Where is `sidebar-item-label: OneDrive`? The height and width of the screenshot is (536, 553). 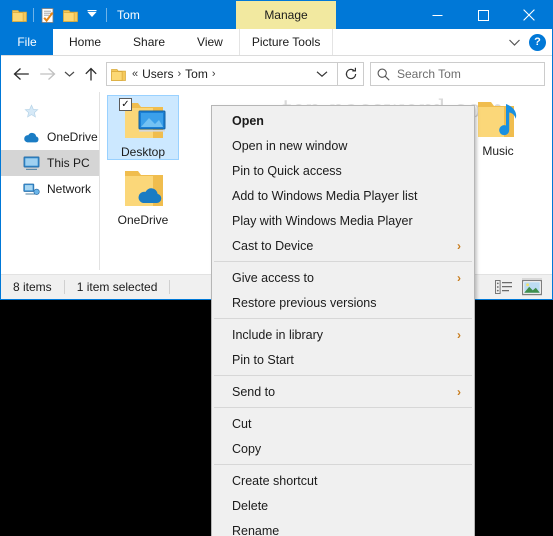 sidebar-item-label: OneDrive is located at coordinates (72, 137).